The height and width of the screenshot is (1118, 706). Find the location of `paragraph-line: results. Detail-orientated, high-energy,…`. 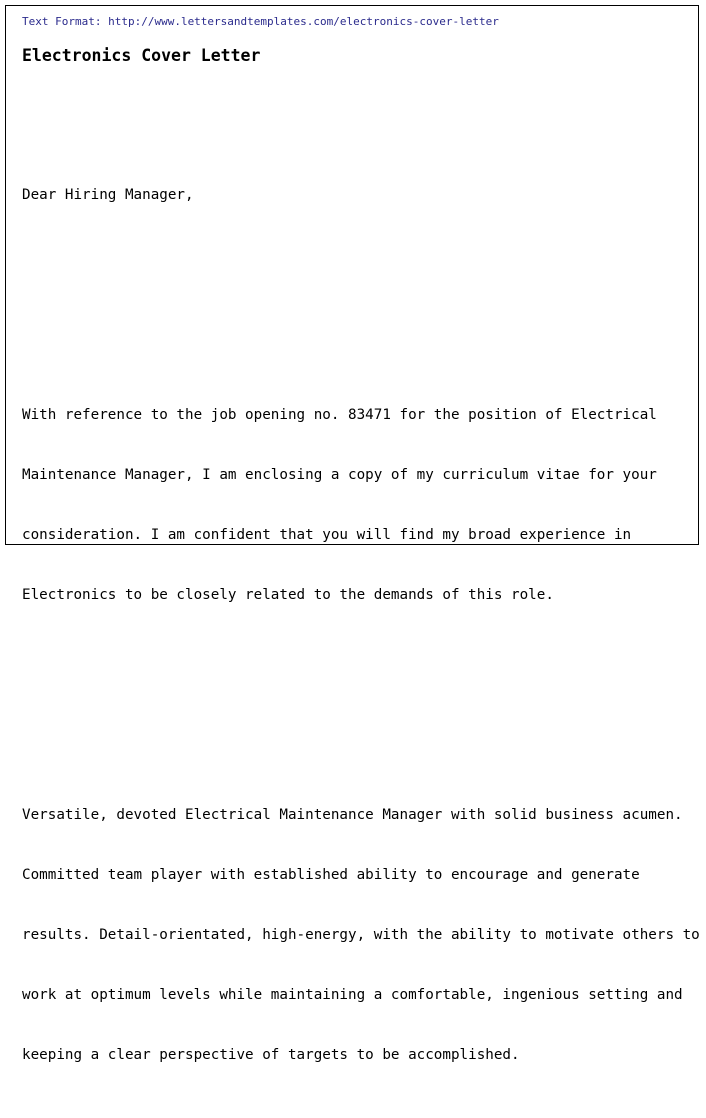

paragraph-line: results. Detail-orientated, high-energy,… is located at coordinates (361, 935).